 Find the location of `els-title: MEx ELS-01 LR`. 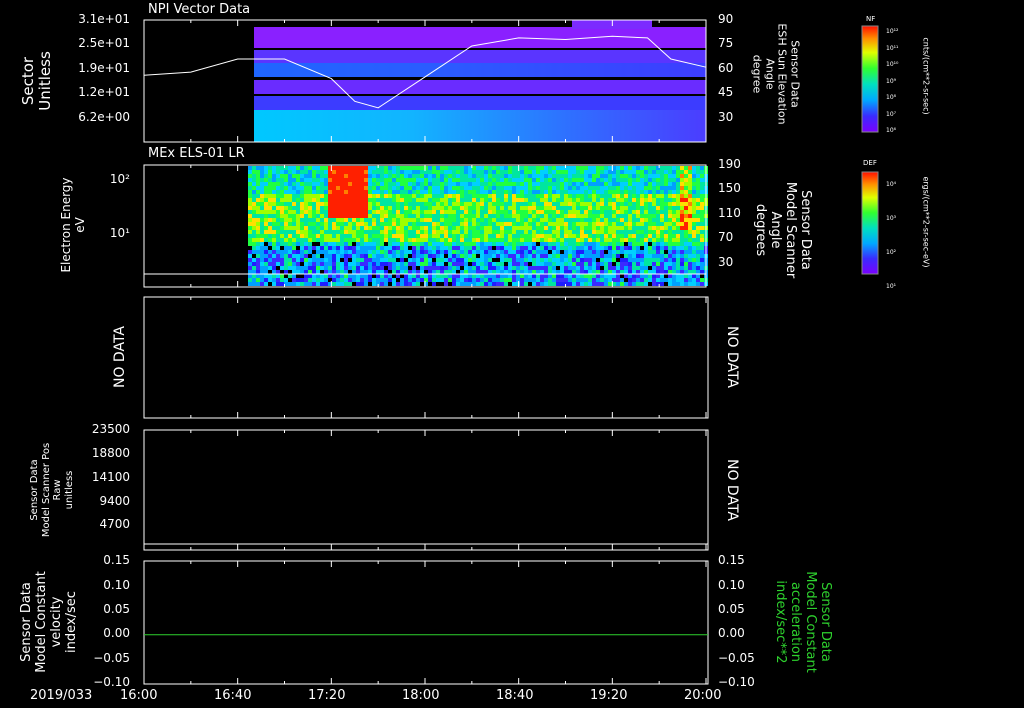

els-title: MEx ELS-01 LR is located at coordinates (196, 153).